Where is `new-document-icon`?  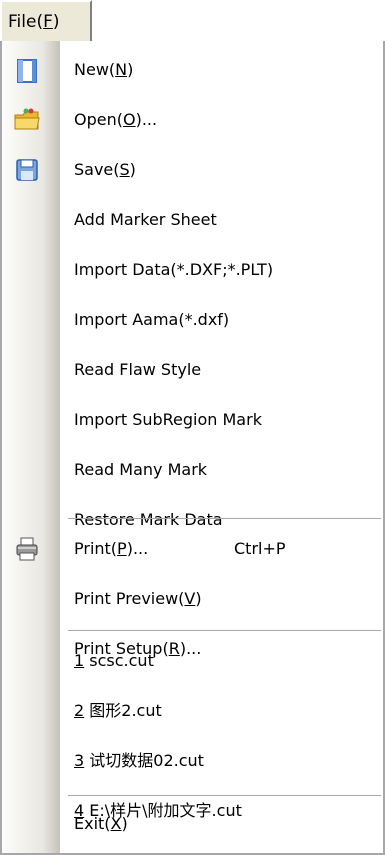
new-document-icon is located at coordinates (27, 70).